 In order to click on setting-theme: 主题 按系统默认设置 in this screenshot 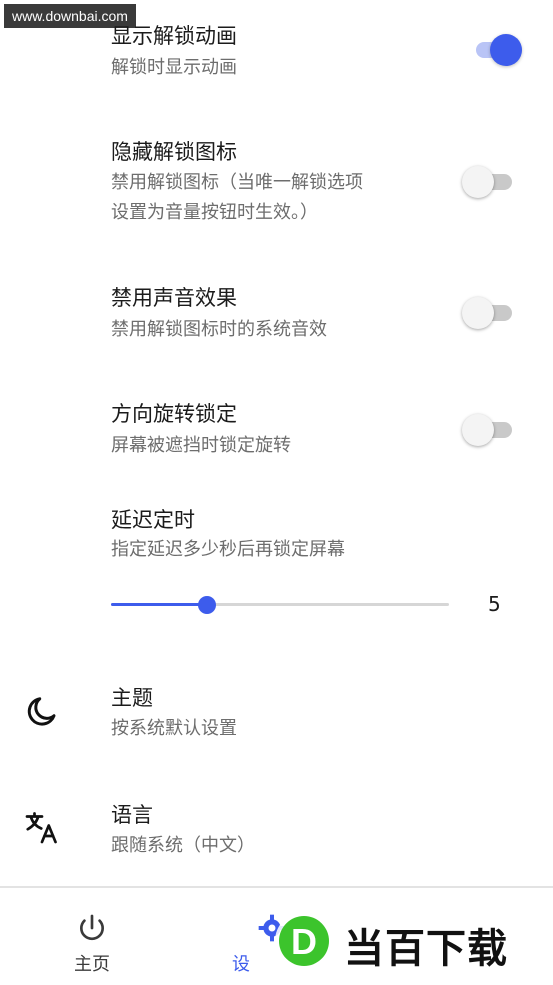, I will do `click(276, 714)`.